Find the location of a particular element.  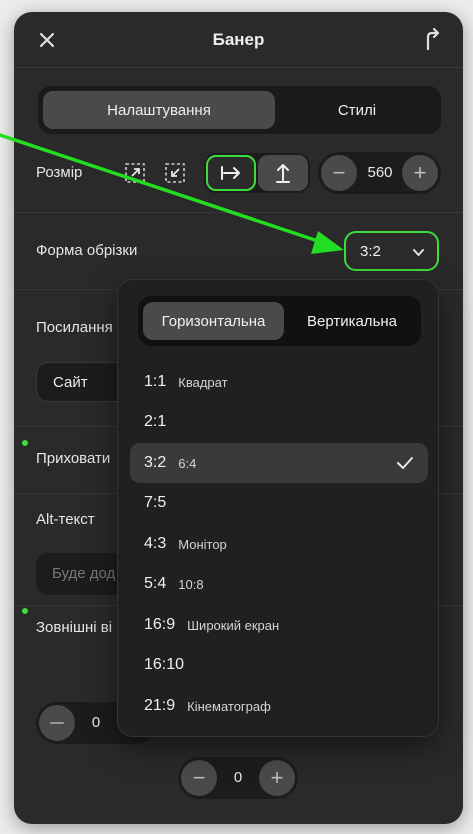

ratio-description: 10:8 is located at coordinates (191, 584).